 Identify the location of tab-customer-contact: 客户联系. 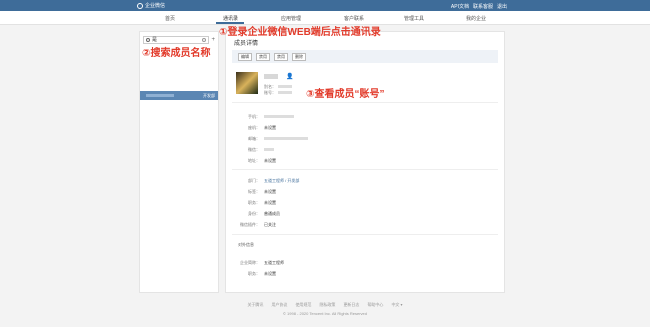
(354, 18).